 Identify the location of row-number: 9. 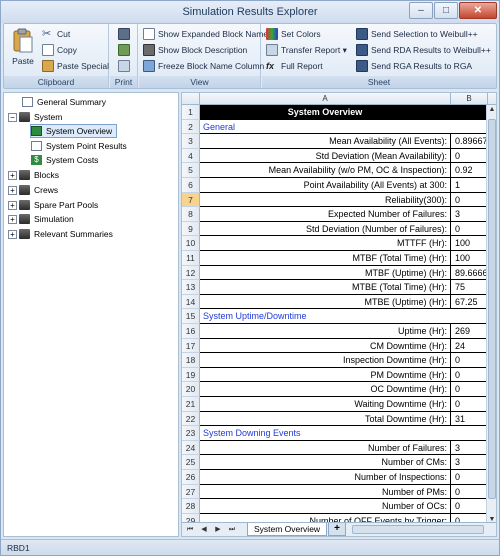
(191, 229).